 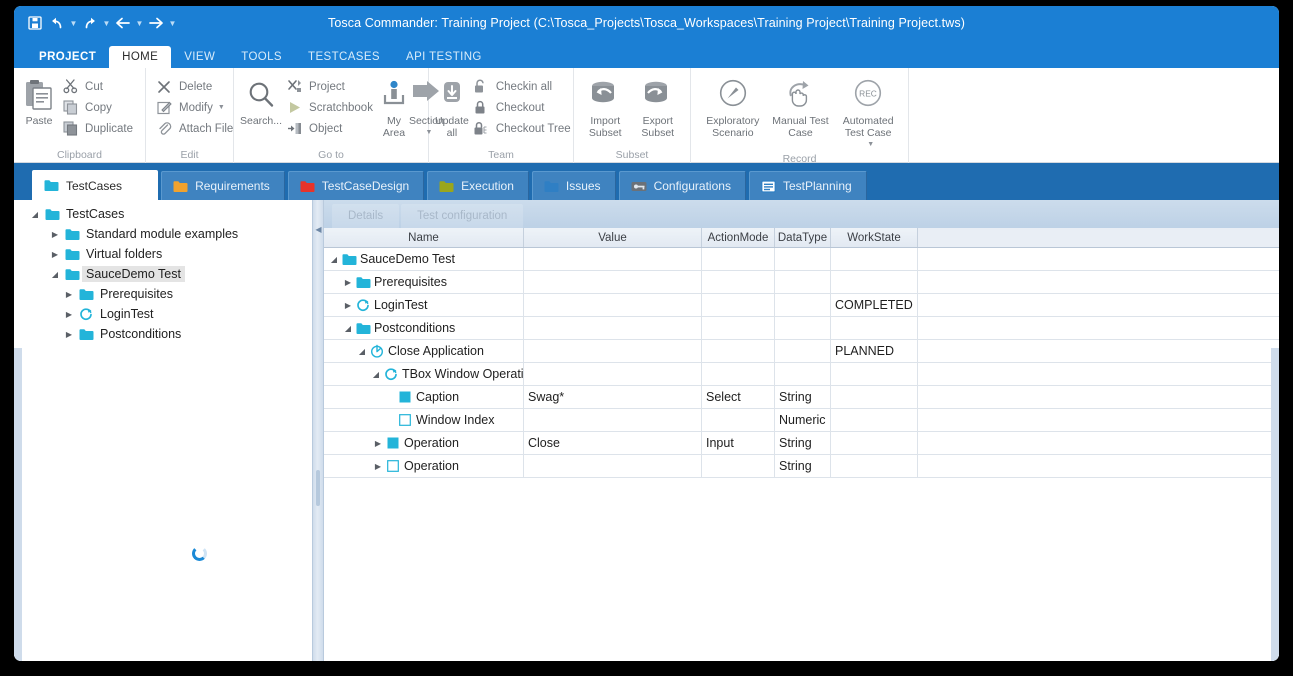 I want to click on table-row: ▶ Prerequisites, so click(x=801, y=282).